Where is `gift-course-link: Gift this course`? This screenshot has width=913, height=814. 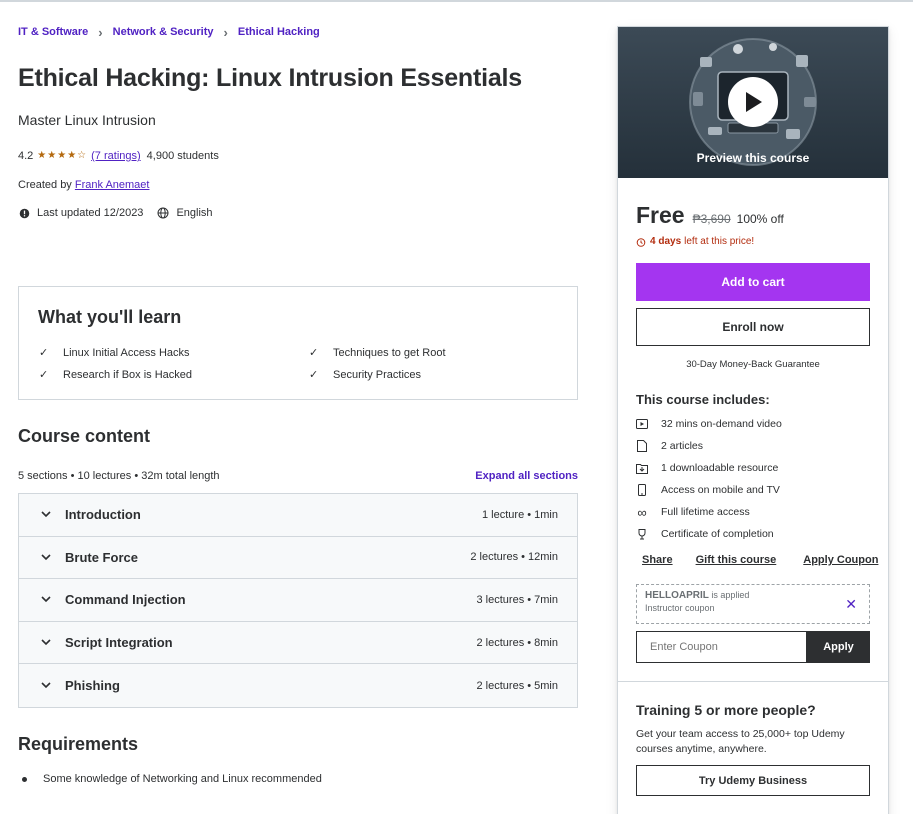 gift-course-link: Gift this course is located at coordinates (736, 560).